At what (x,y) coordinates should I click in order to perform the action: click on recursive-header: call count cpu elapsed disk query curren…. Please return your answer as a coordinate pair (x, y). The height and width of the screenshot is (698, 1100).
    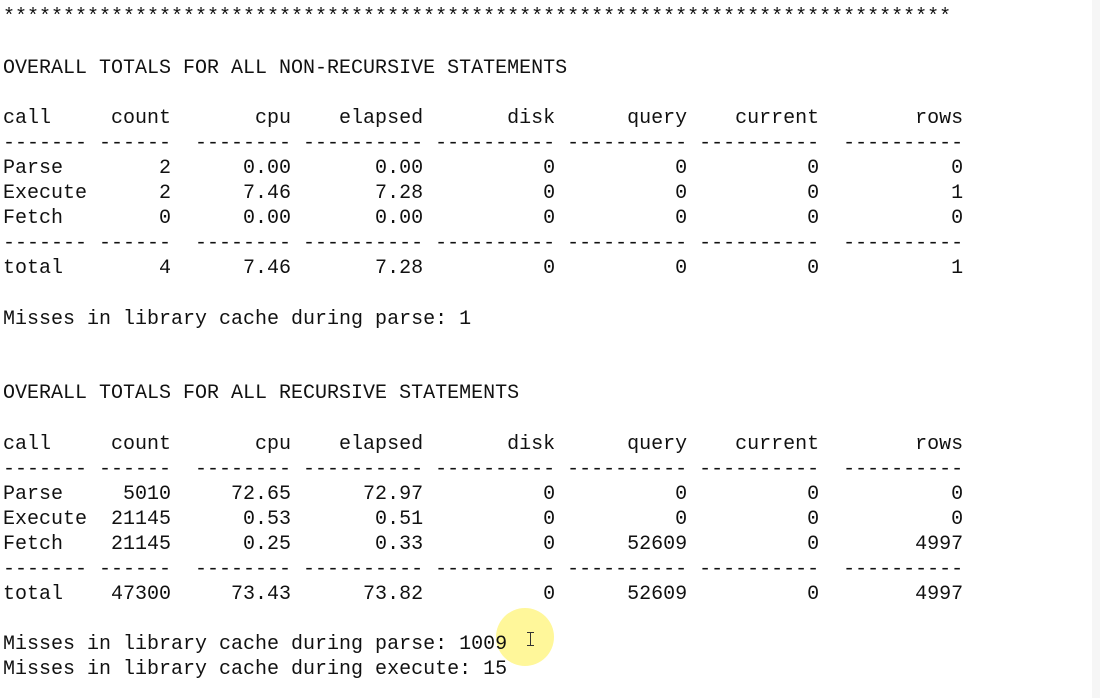
    Looking at the image, I should click on (483, 444).